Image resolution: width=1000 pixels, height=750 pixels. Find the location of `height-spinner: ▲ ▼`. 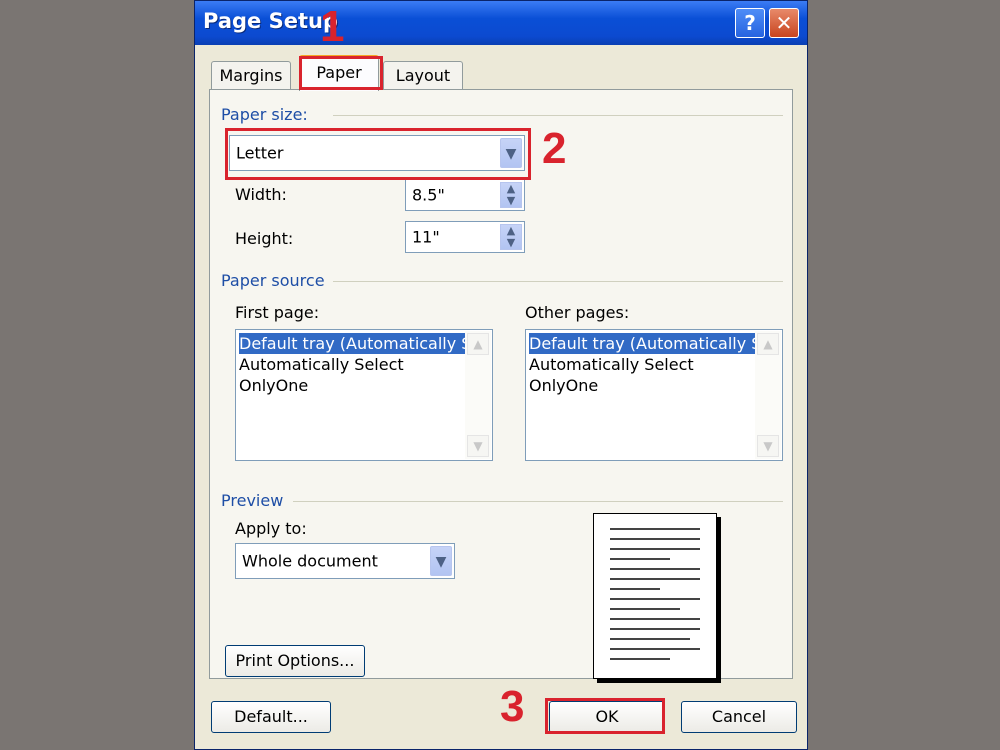

height-spinner: ▲ ▼ is located at coordinates (511, 237).